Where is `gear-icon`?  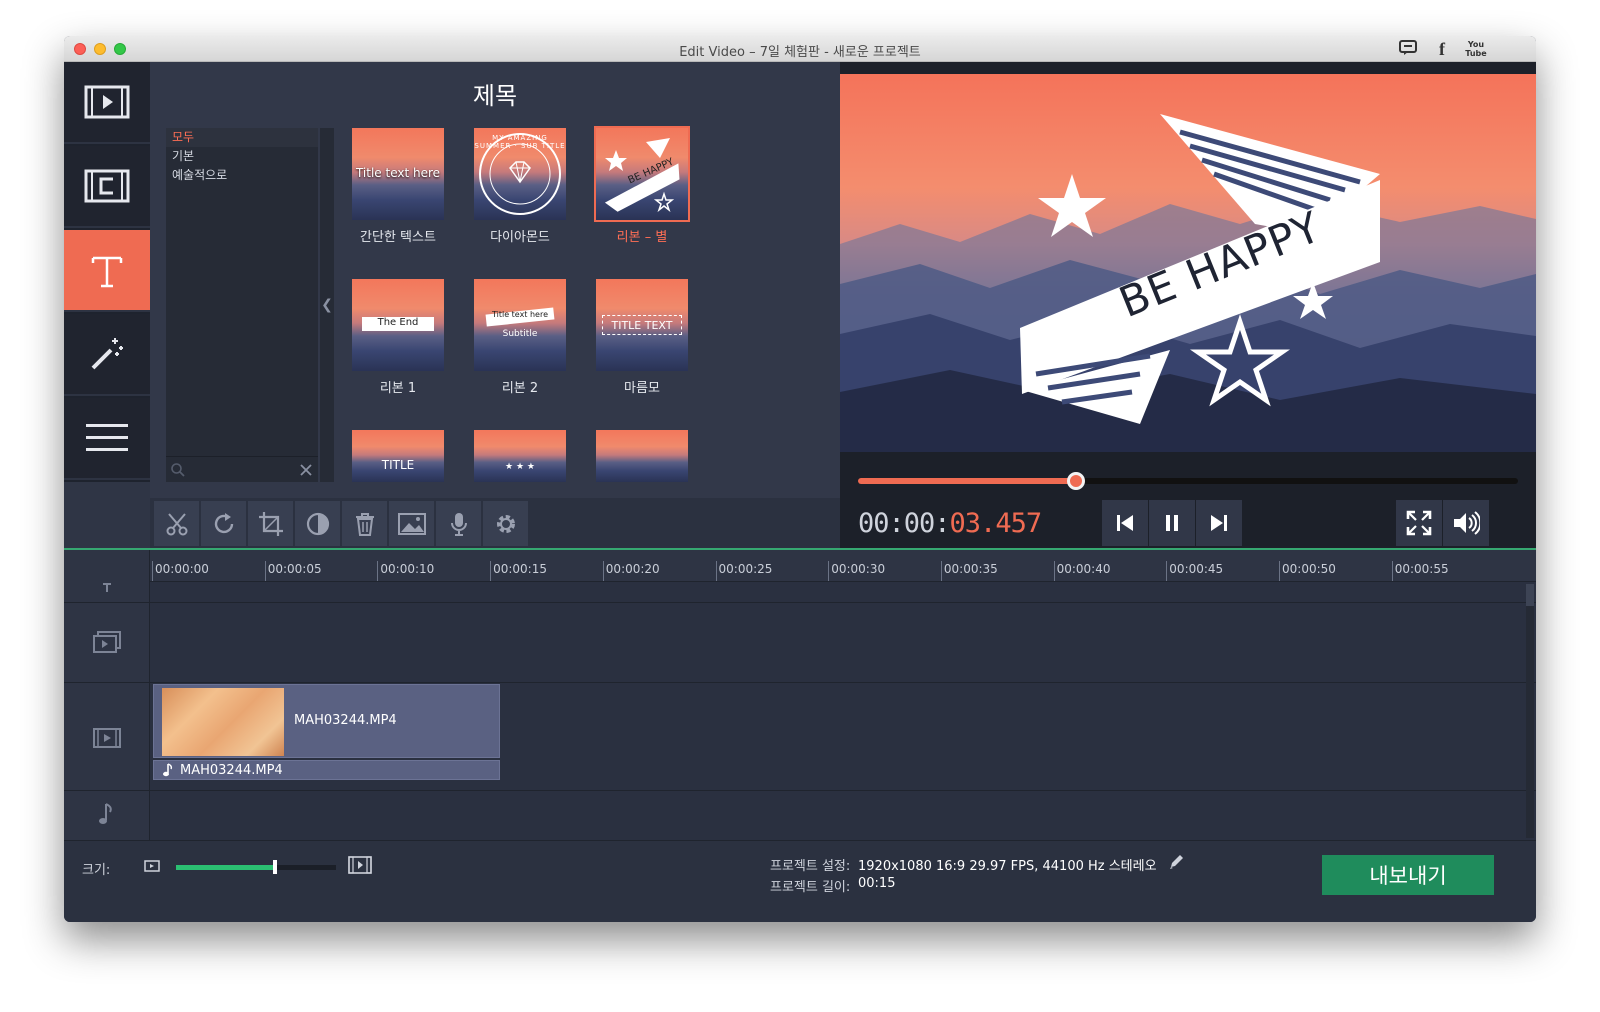
gear-icon is located at coordinates (505, 523).